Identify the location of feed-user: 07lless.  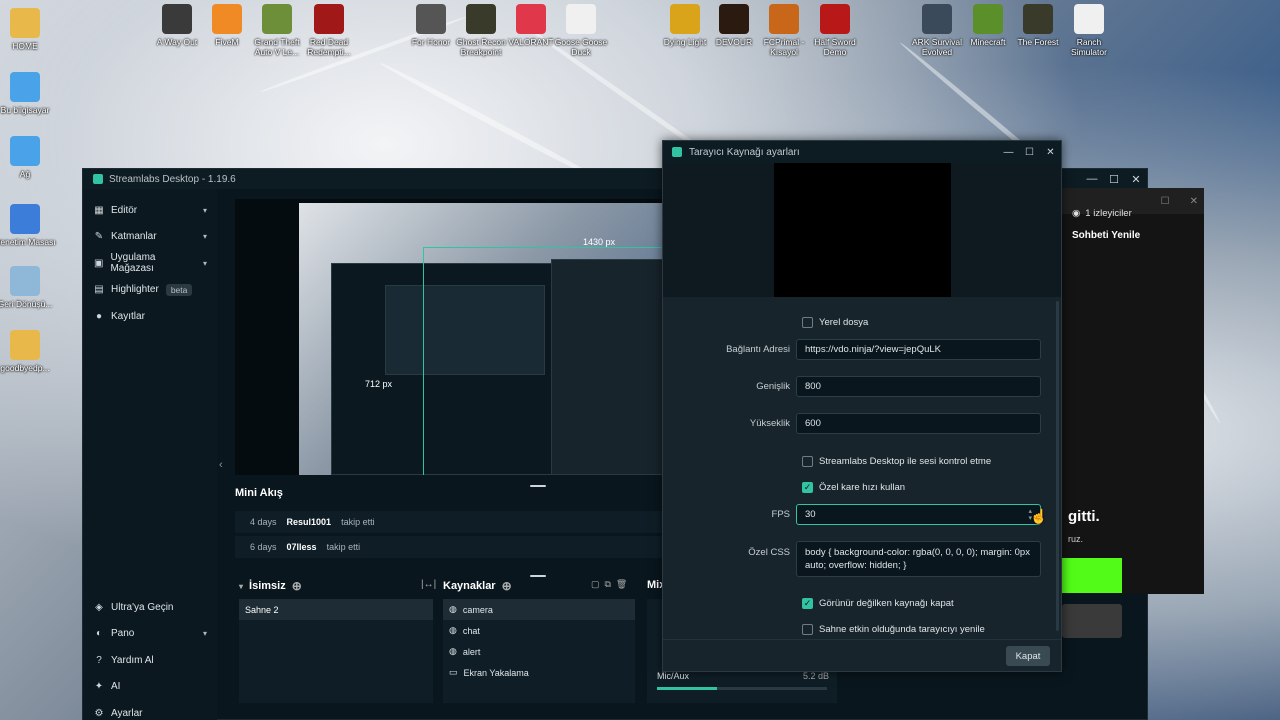
(301, 547).